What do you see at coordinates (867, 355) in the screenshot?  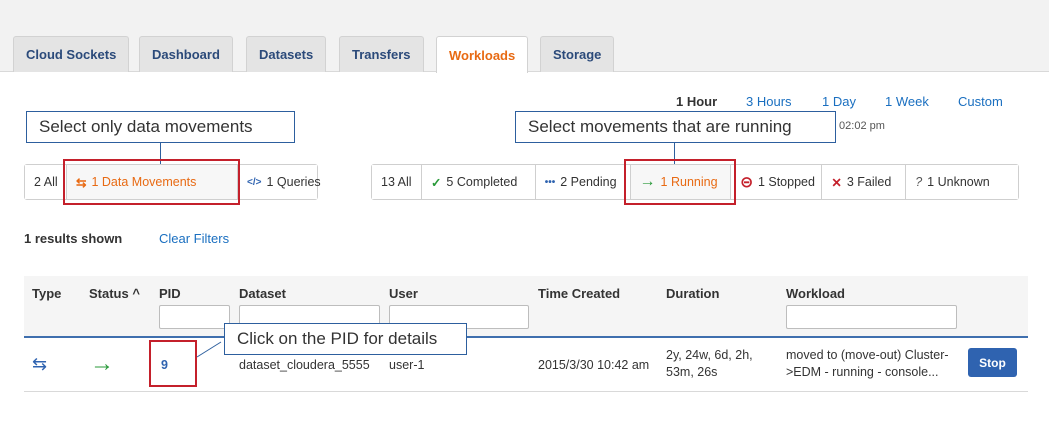 I see `workload-line-1: moved to (move-out) Cluster-` at bounding box center [867, 355].